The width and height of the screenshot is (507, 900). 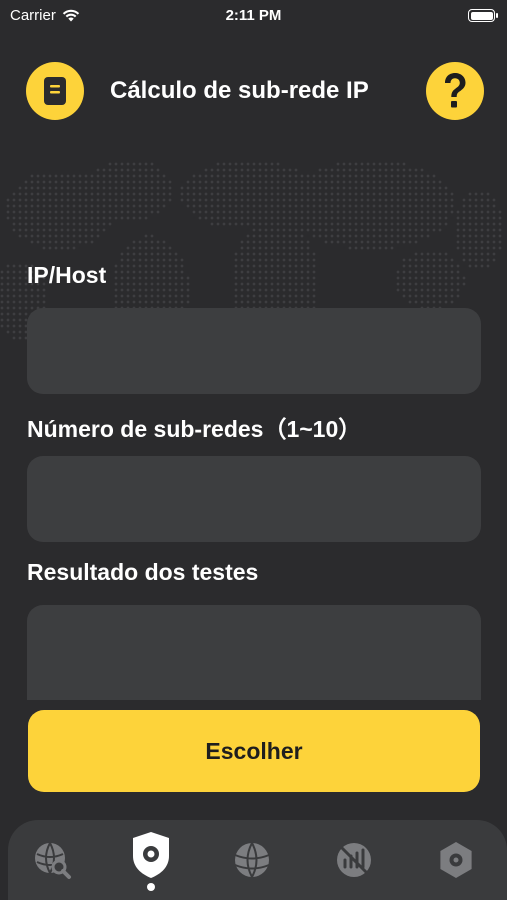 I want to click on globe-search-icon, so click(x=53, y=860).